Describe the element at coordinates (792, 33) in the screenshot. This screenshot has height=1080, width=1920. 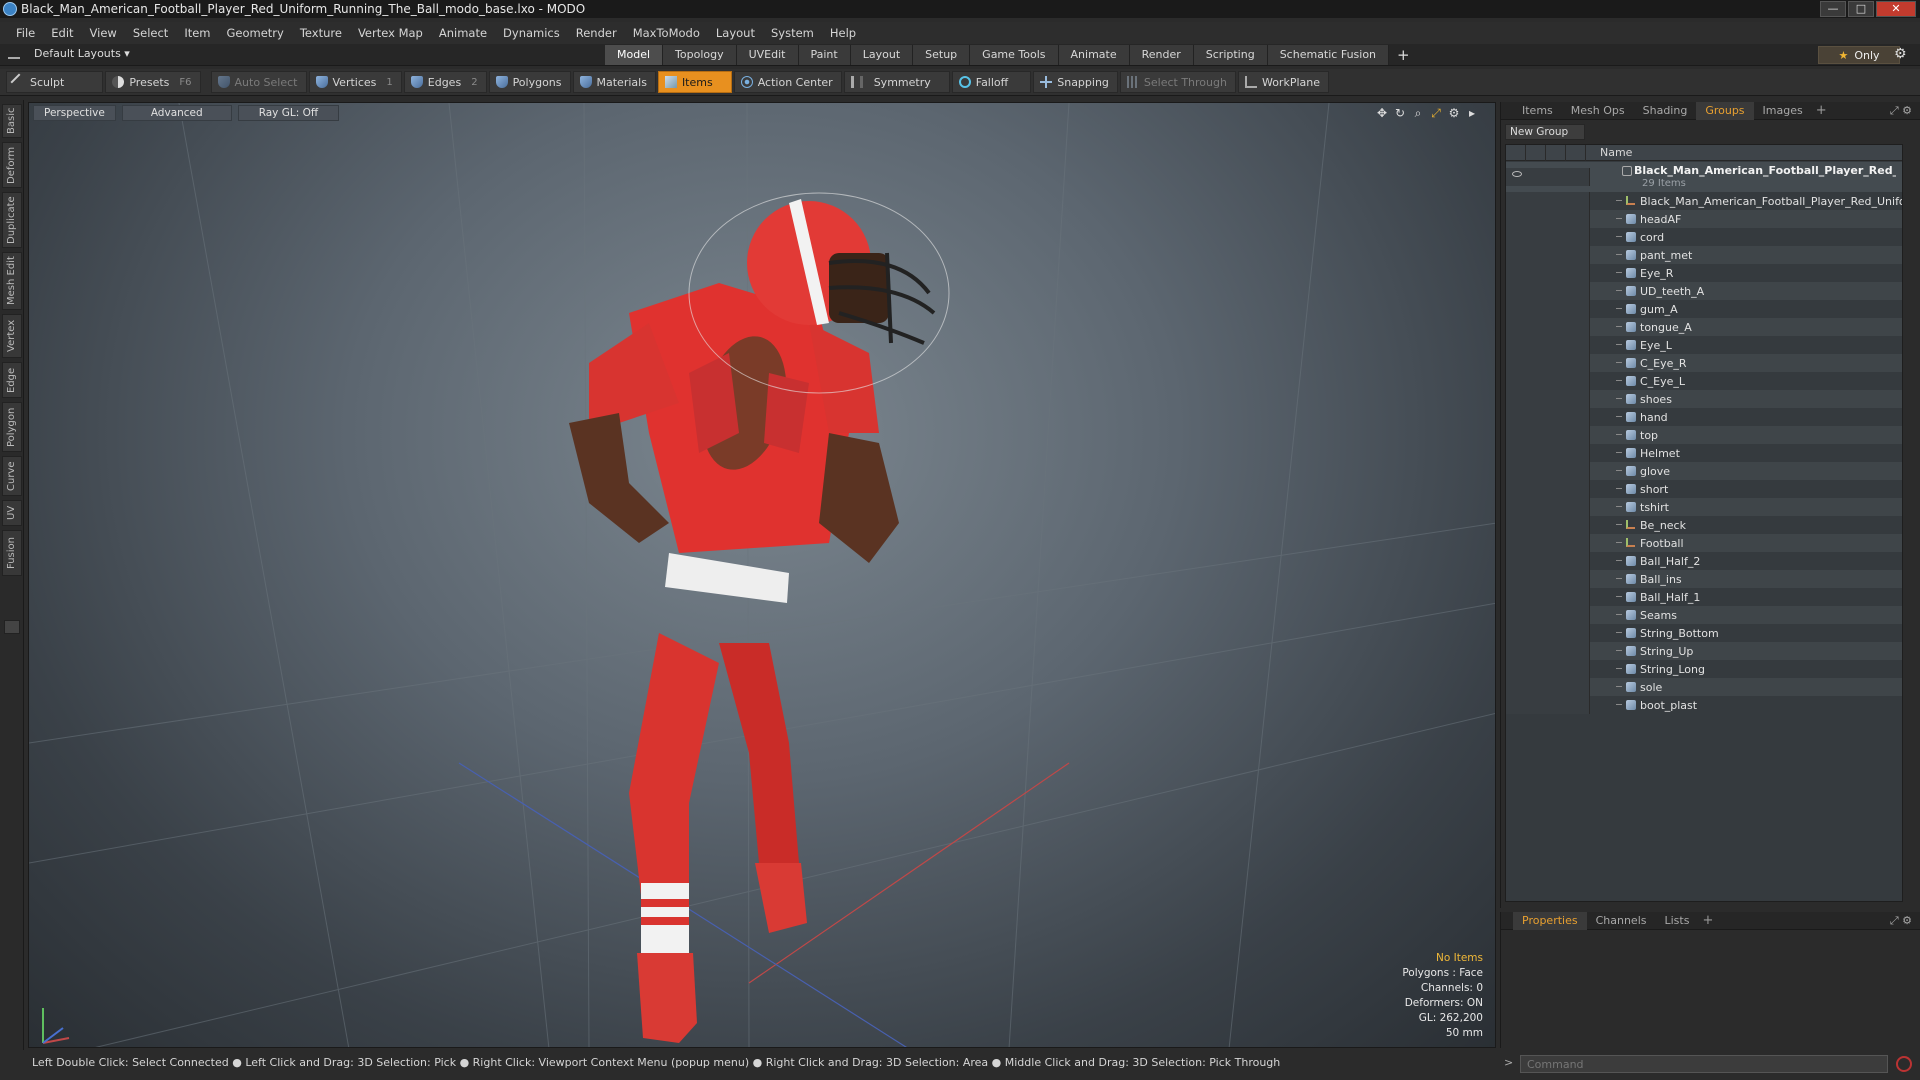
I see `menu-system: System` at that location.